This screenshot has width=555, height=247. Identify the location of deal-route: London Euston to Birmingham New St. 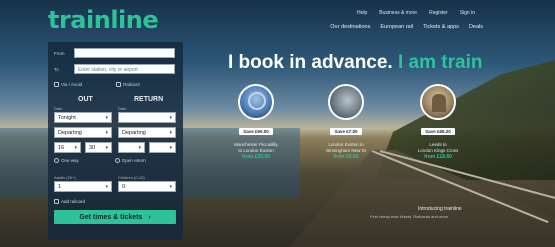
(346, 147).